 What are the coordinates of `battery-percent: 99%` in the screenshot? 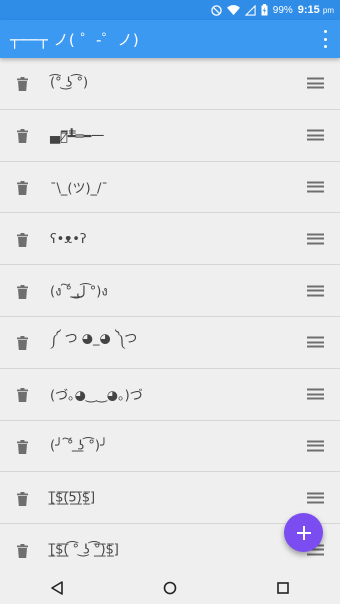 It's located at (282, 10).